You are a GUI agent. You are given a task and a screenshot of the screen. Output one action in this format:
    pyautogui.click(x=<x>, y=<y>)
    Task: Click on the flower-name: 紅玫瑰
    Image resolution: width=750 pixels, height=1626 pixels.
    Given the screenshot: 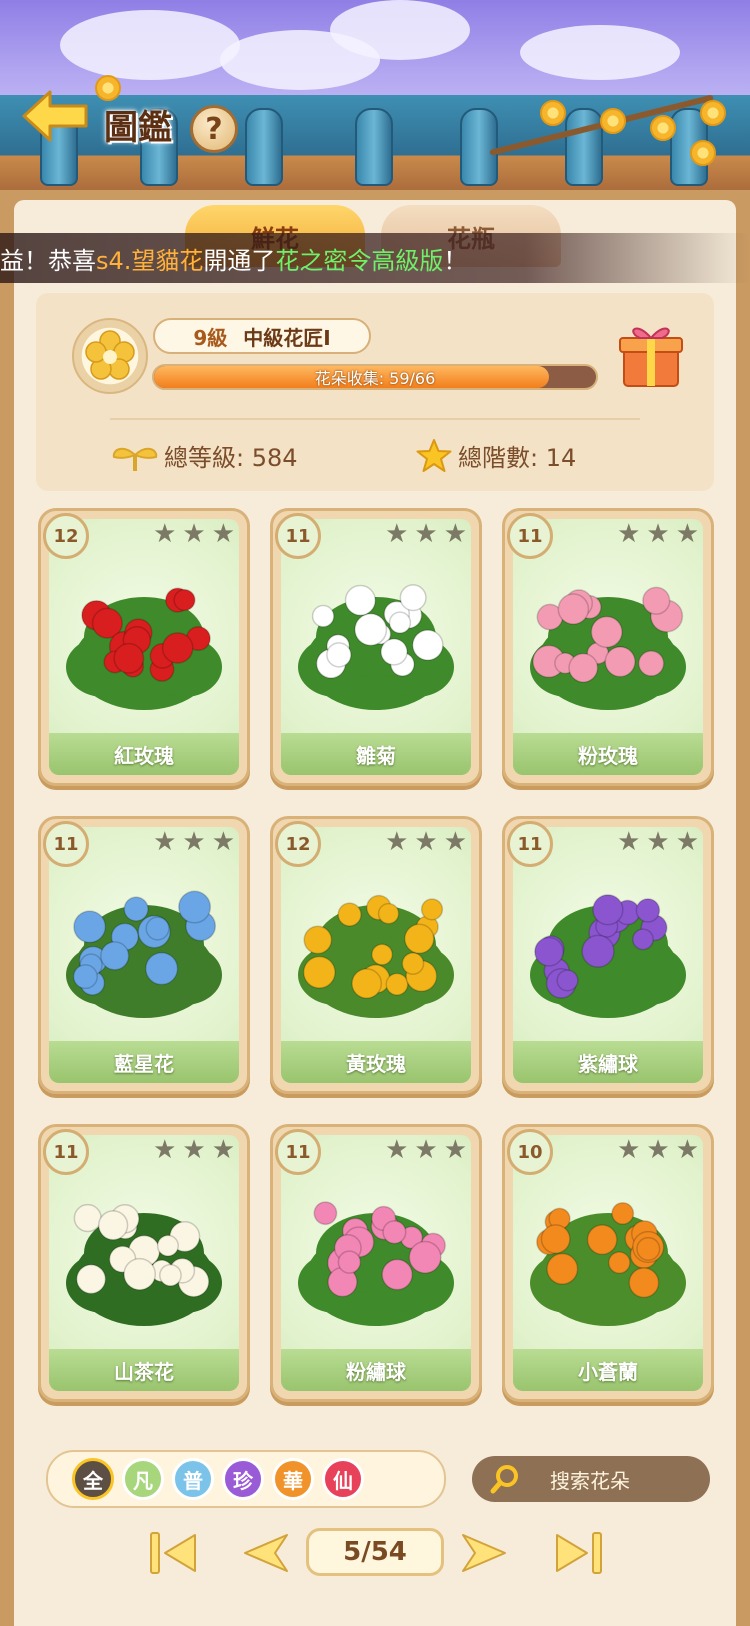 What is the action you would take?
    pyautogui.click(x=144, y=754)
    